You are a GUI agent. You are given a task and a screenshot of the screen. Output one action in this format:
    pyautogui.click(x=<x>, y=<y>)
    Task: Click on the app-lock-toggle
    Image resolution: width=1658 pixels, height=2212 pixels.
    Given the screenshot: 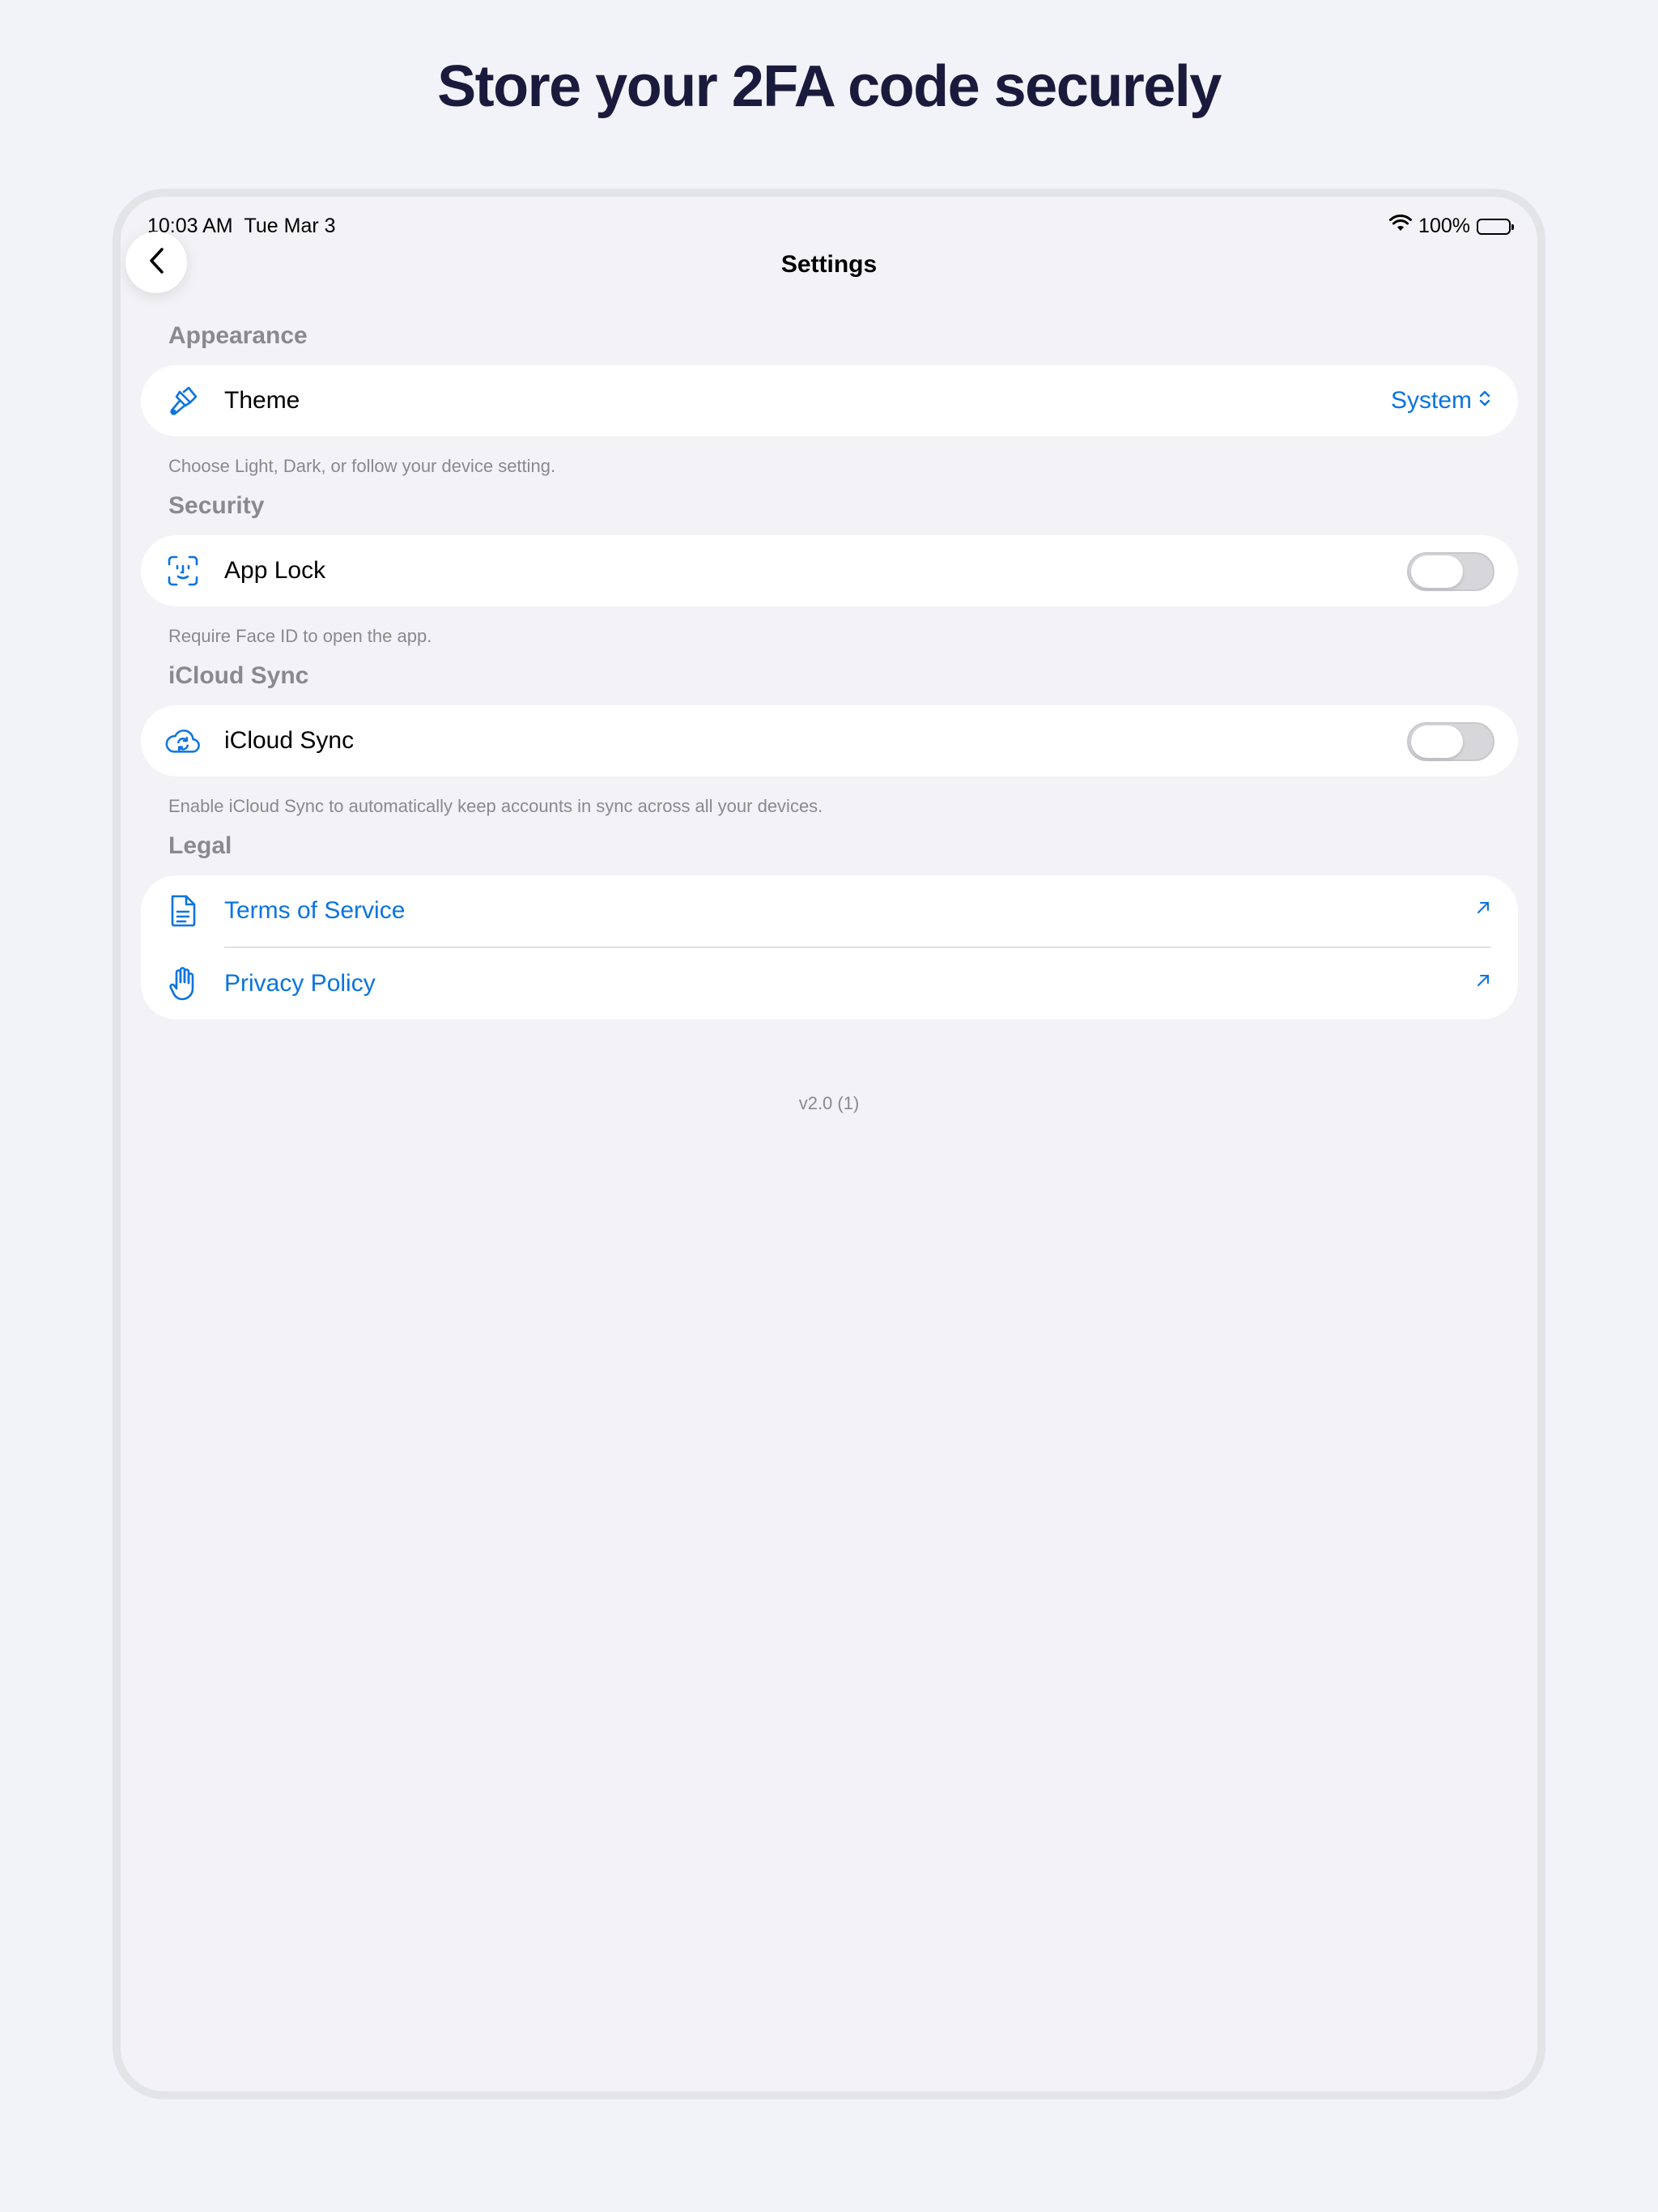 What is the action you would take?
    pyautogui.click(x=1450, y=572)
    